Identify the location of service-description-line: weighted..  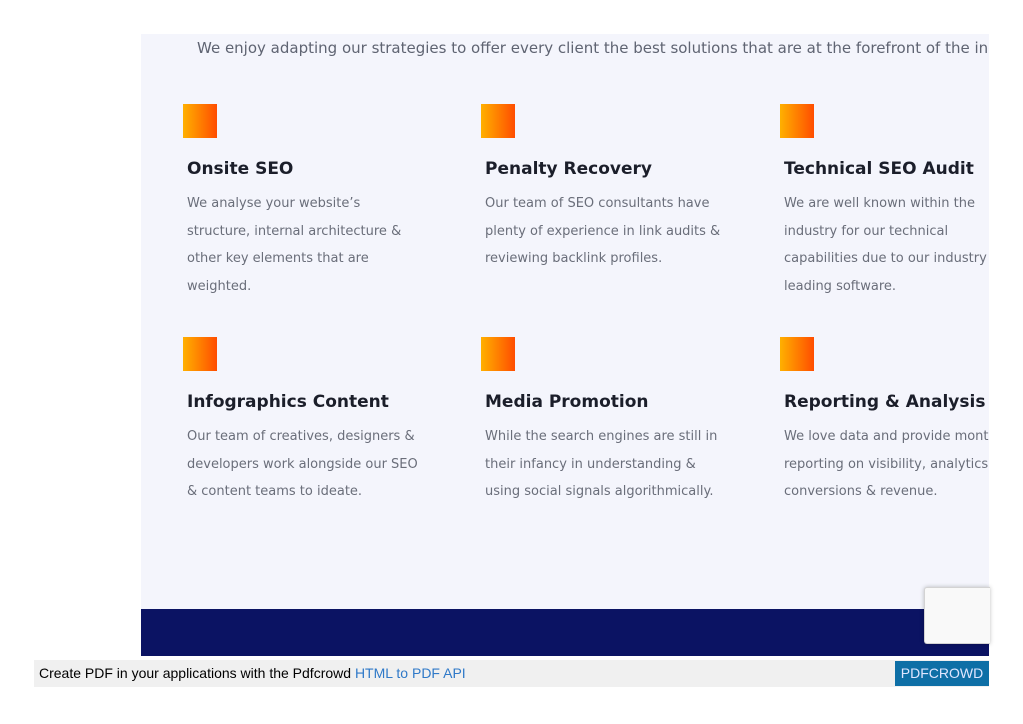
(219, 286).